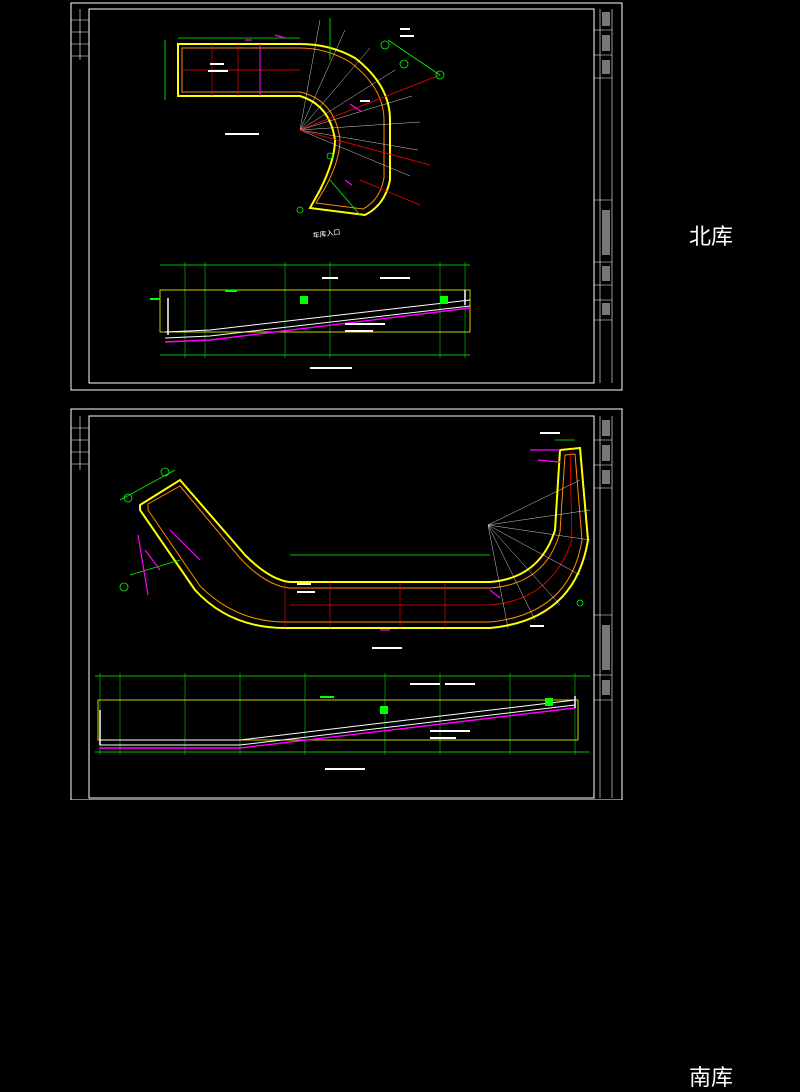 Image resolution: width=800 pixels, height=1092 pixels. What do you see at coordinates (342, 721) in the screenshot?
I see `ramp-section-south` at bounding box center [342, 721].